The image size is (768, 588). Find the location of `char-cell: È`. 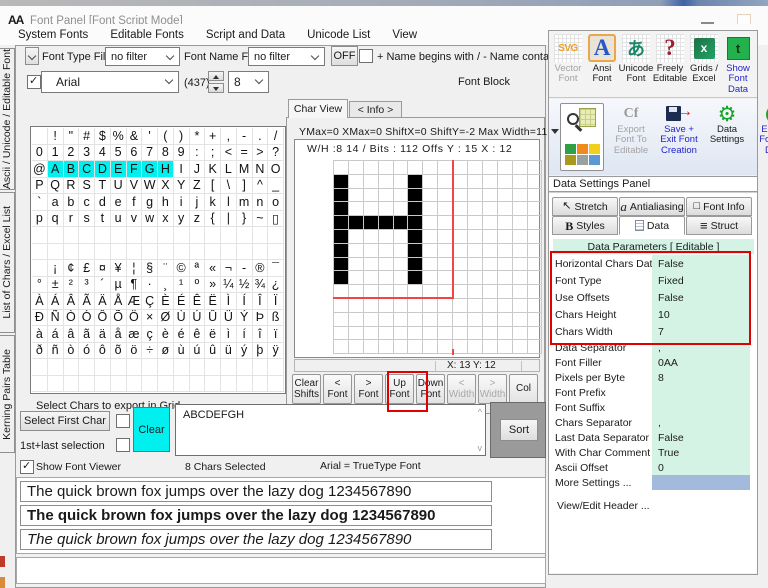

char-cell: È is located at coordinates (166, 301).